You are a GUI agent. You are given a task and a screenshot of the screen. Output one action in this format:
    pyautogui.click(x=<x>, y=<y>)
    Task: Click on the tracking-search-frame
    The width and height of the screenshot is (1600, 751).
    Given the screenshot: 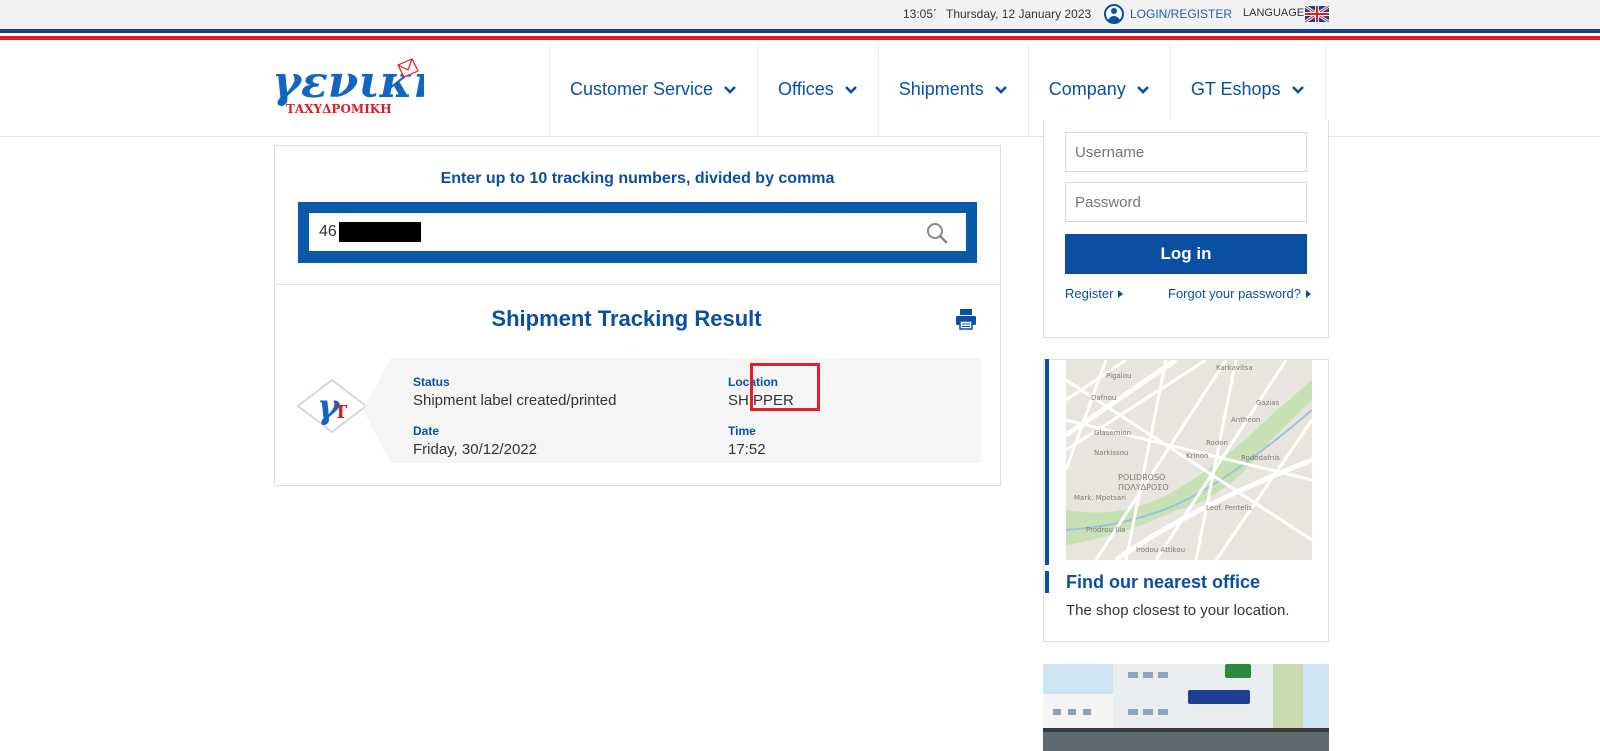 What is the action you would take?
    pyautogui.click(x=637, y=232)
    